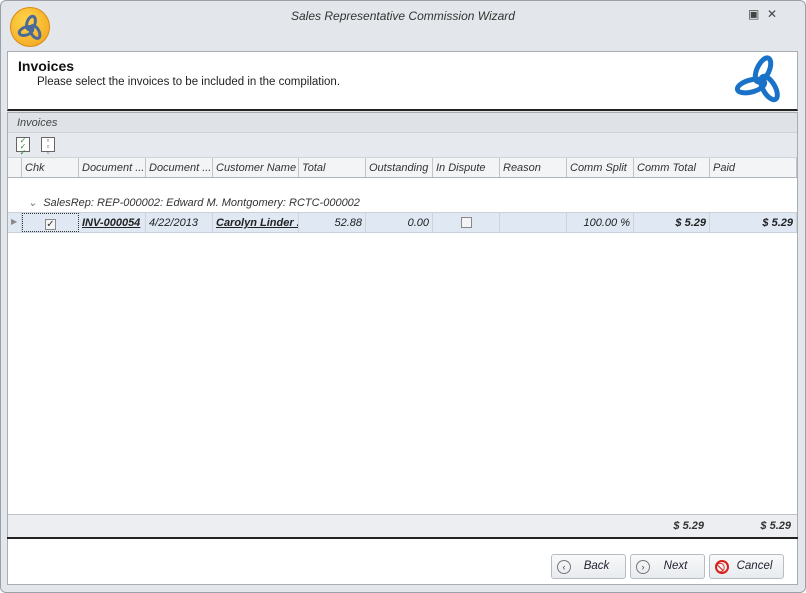 The width and height of the screenshot is (806, 593). What do you see at coordinates (23, 147) in the screenshot?
I see `check-all-icon: ✓ ✓ ✓` at bounding box center [23, 147].